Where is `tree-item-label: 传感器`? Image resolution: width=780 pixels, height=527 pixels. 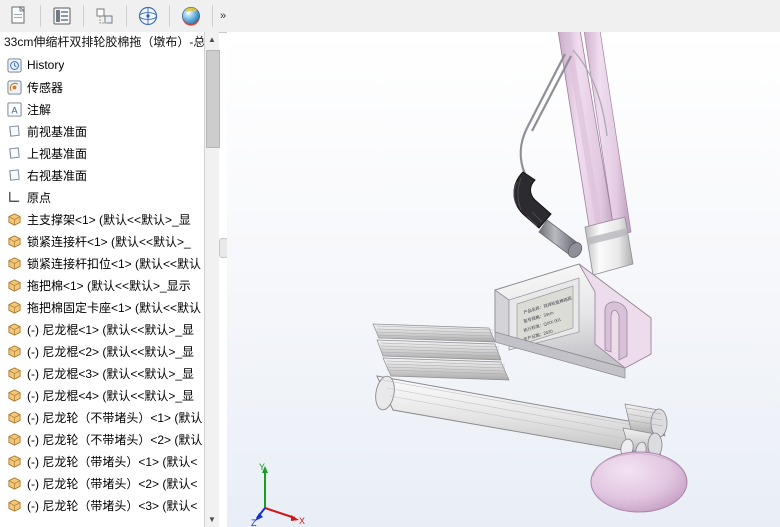
tree-item-label: 传感器 is located at coordinates (45, 87).